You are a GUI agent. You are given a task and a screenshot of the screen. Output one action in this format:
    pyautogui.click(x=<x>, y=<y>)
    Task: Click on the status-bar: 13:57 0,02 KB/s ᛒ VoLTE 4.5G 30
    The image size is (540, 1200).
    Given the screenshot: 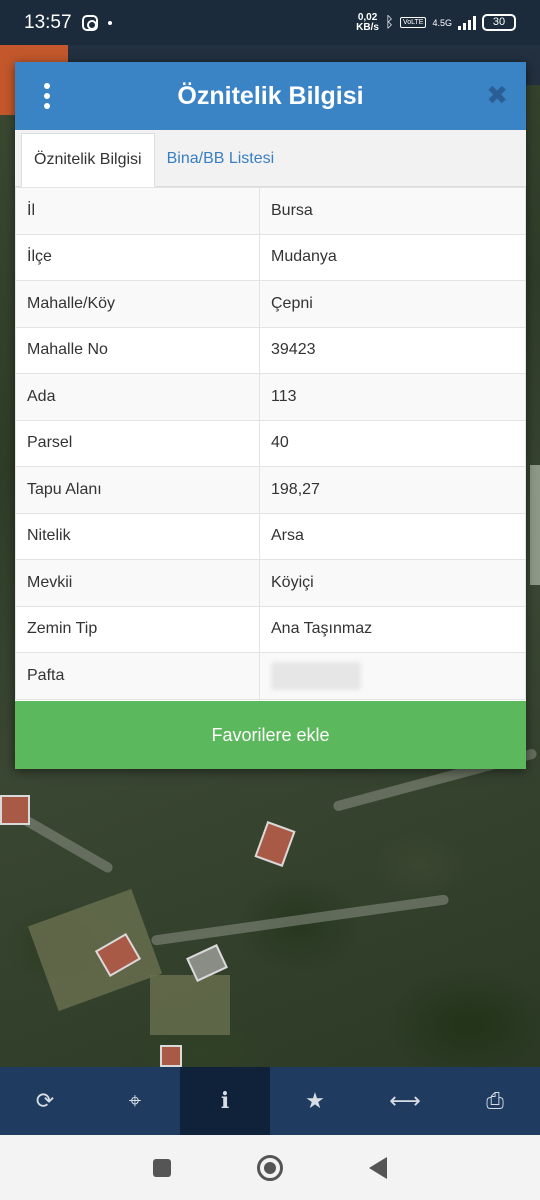 What is the action you would take?
    pyautogui.click(x=270, y=22)
    